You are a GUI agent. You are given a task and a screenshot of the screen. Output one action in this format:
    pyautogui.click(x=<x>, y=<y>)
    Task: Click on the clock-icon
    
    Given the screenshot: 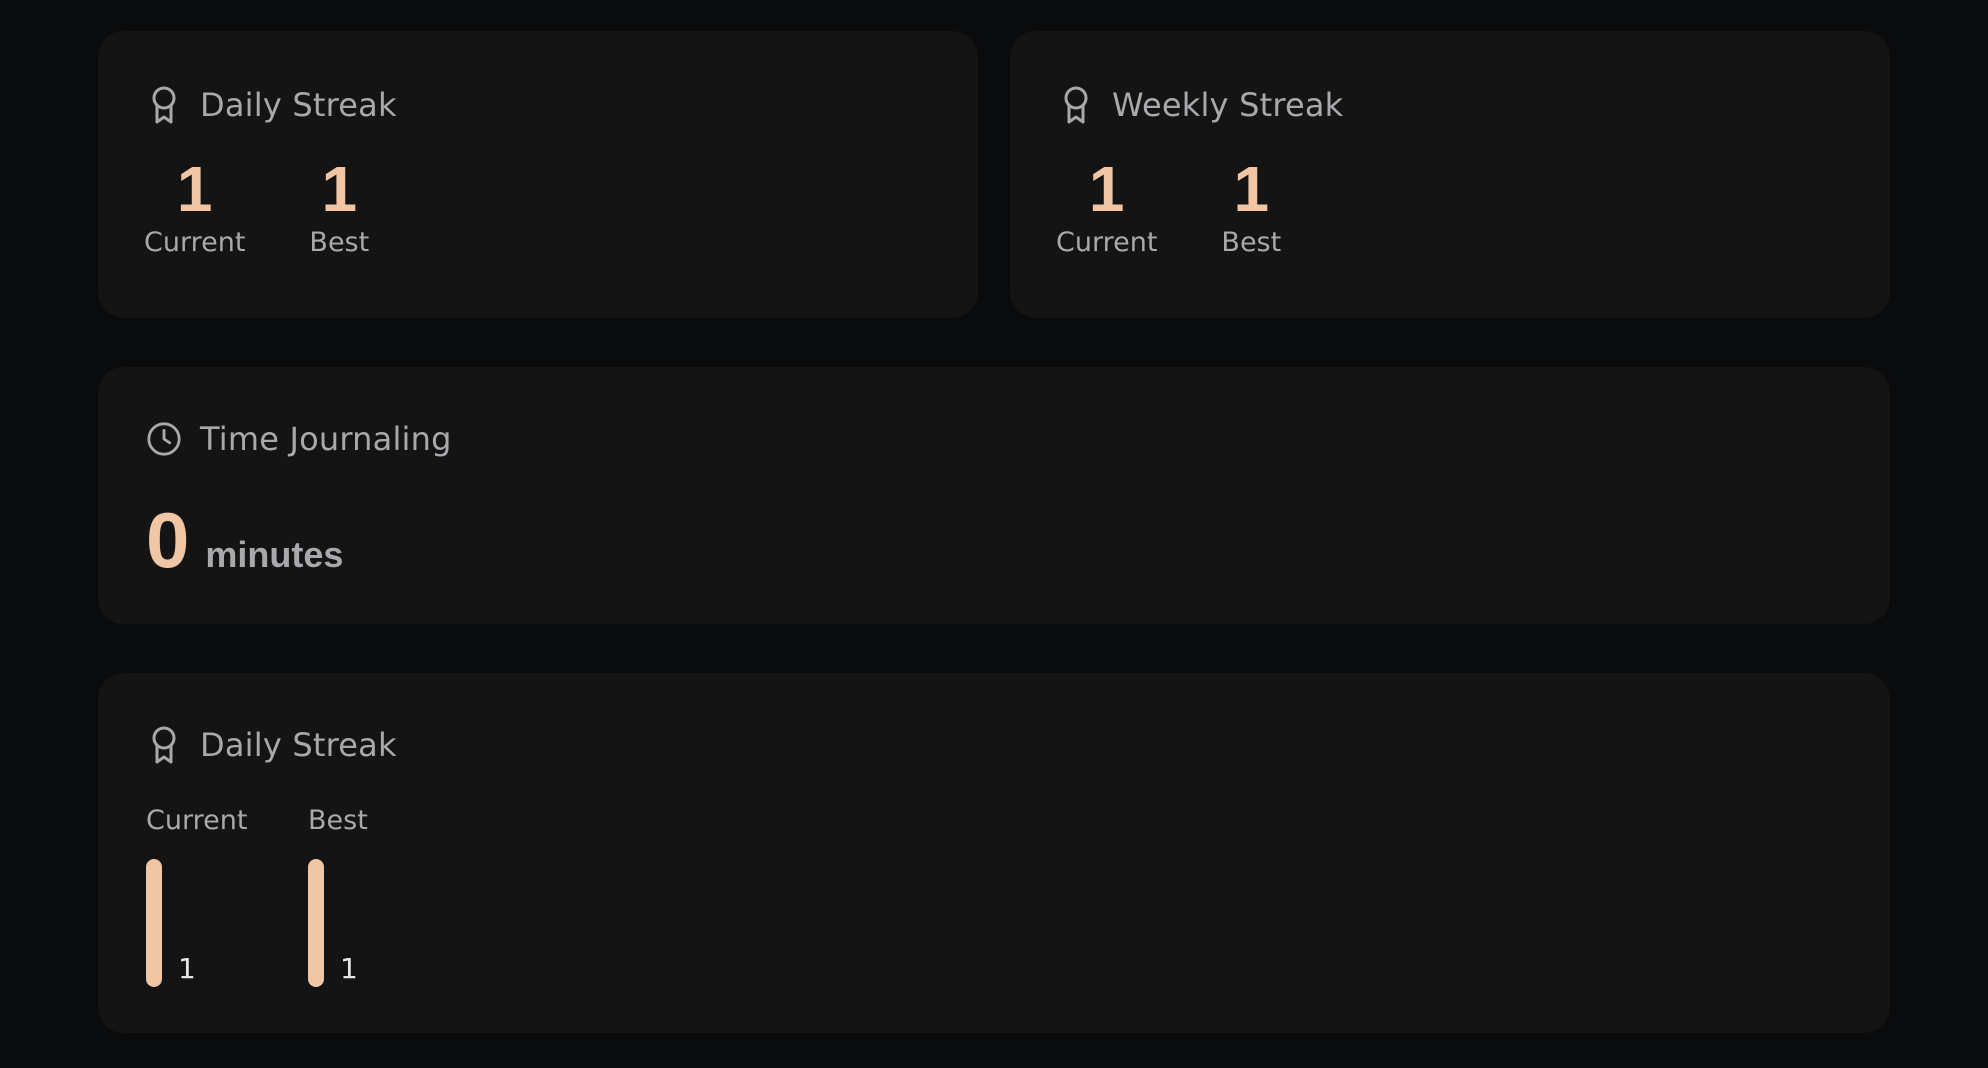 What is the action you would take?
    pyautogui.click(x=164, y=439)
    